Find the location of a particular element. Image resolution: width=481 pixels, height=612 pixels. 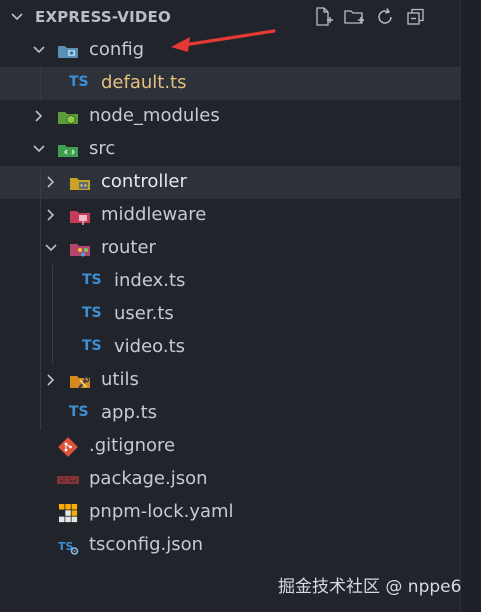

controller-folder-icon is located at coordinates (80, 183).